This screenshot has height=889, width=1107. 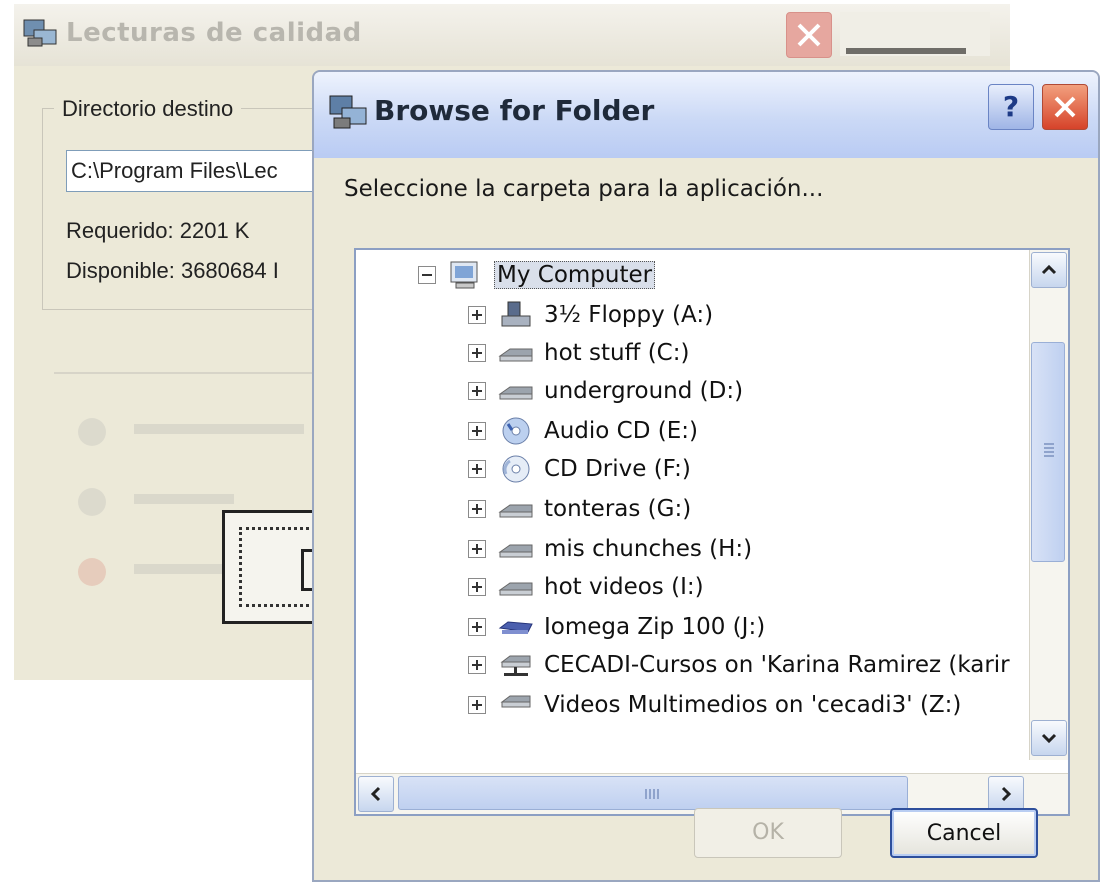 I want to click on tree-item-label: Videos Multimedios on 'cecadi3' (Z:), so click(x=753, y=705).